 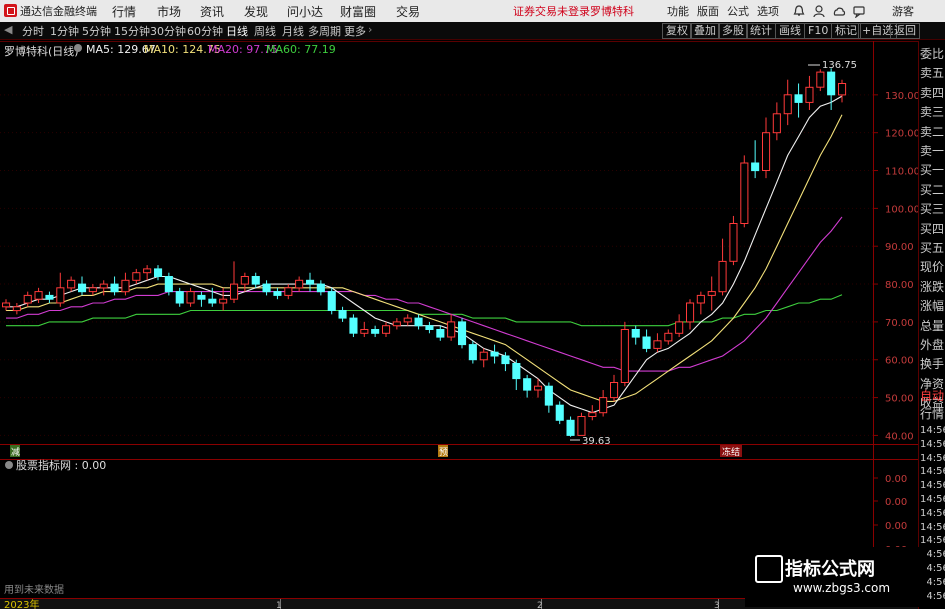 I want to click on price-axis-label: 50.00, so click(x=899, y=399).